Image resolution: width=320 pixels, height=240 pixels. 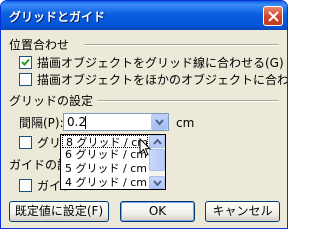 I want to click on scroll-up-button, so click(x=157, y=141).